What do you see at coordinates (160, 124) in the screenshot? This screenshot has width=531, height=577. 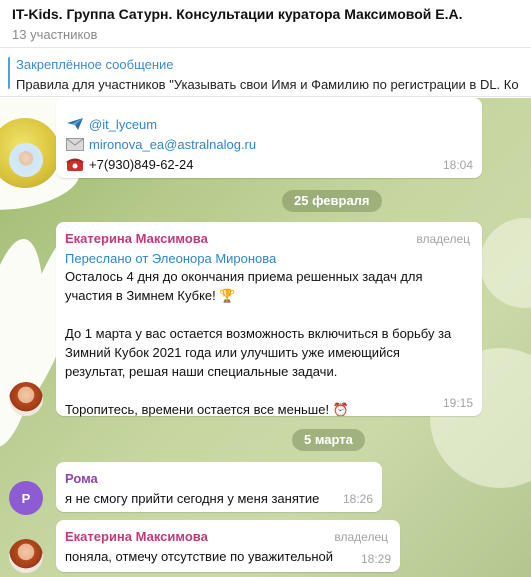 I see `contact-telegram: @it_lyceum` at bounding box center [160, 124].